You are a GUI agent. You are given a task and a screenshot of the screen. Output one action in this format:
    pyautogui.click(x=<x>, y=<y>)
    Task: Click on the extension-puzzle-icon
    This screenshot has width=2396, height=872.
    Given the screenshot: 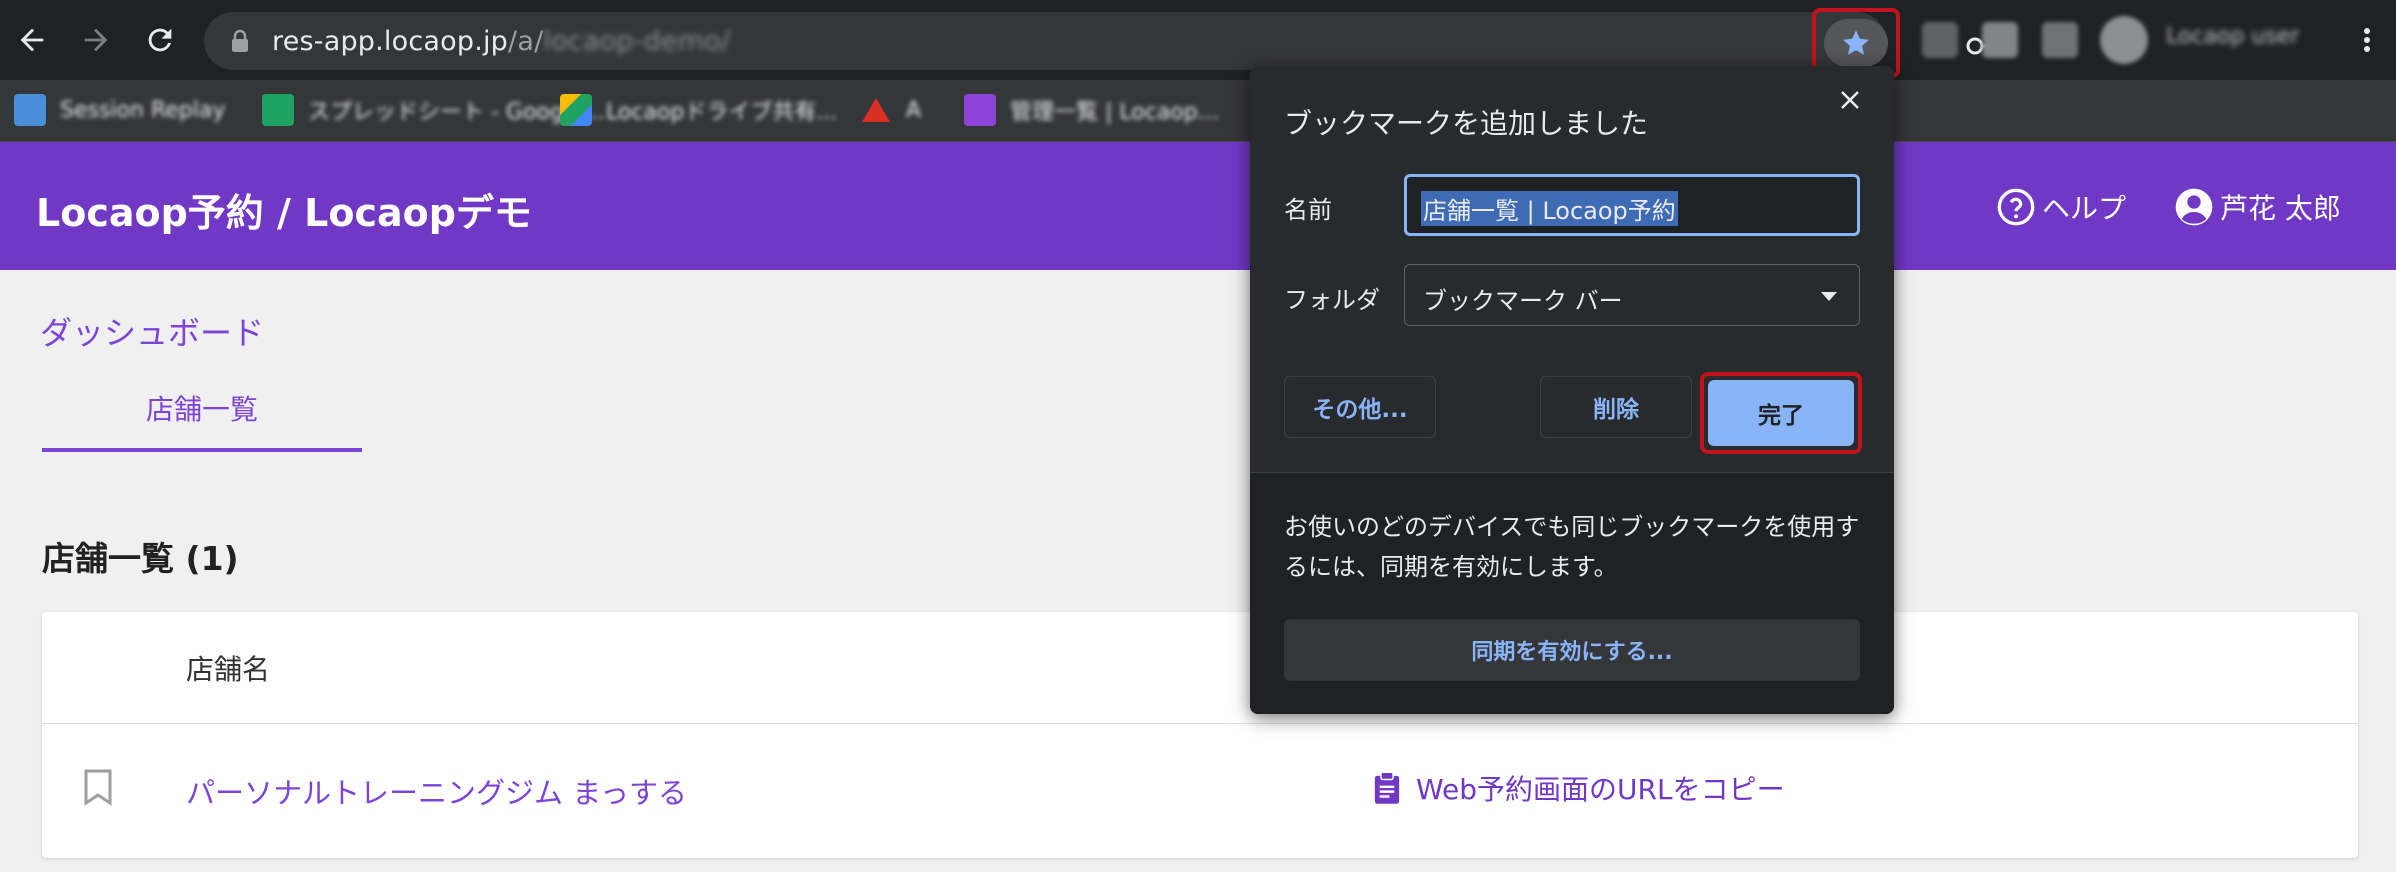 What is the action you would take?
    pyautogui.click(x=2000, y=40)
    